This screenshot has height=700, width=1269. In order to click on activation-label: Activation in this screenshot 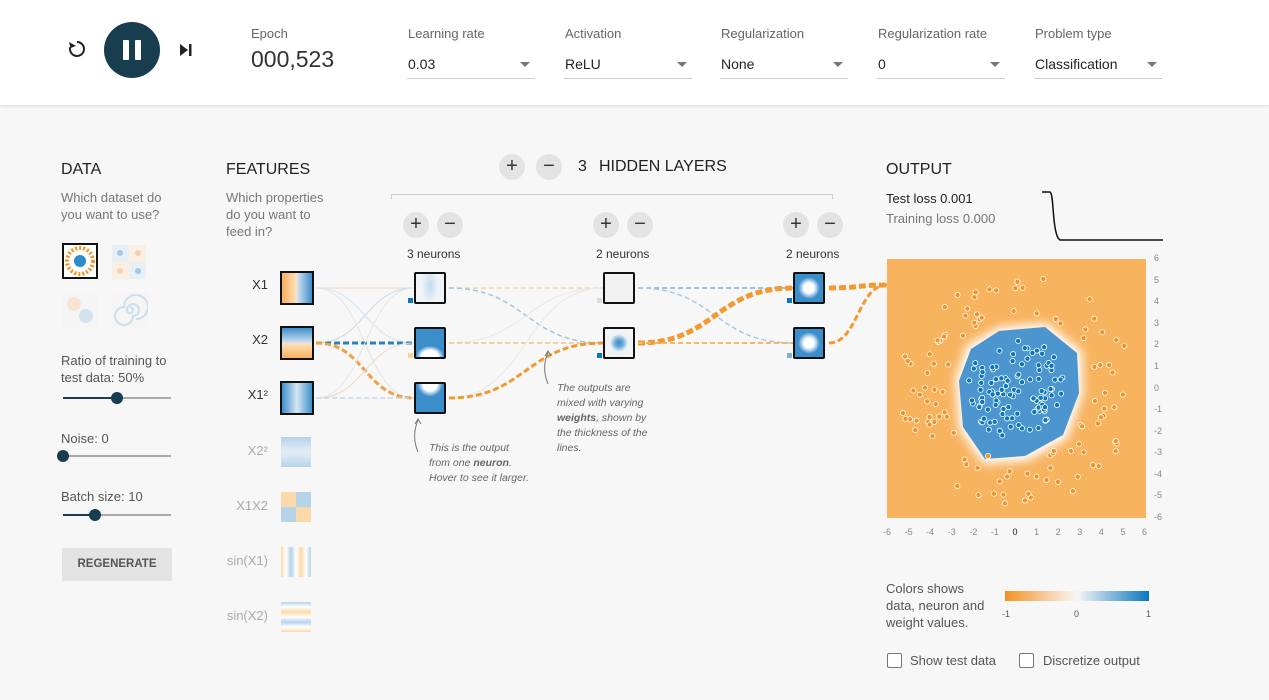, I will do `click(593, 33)`.